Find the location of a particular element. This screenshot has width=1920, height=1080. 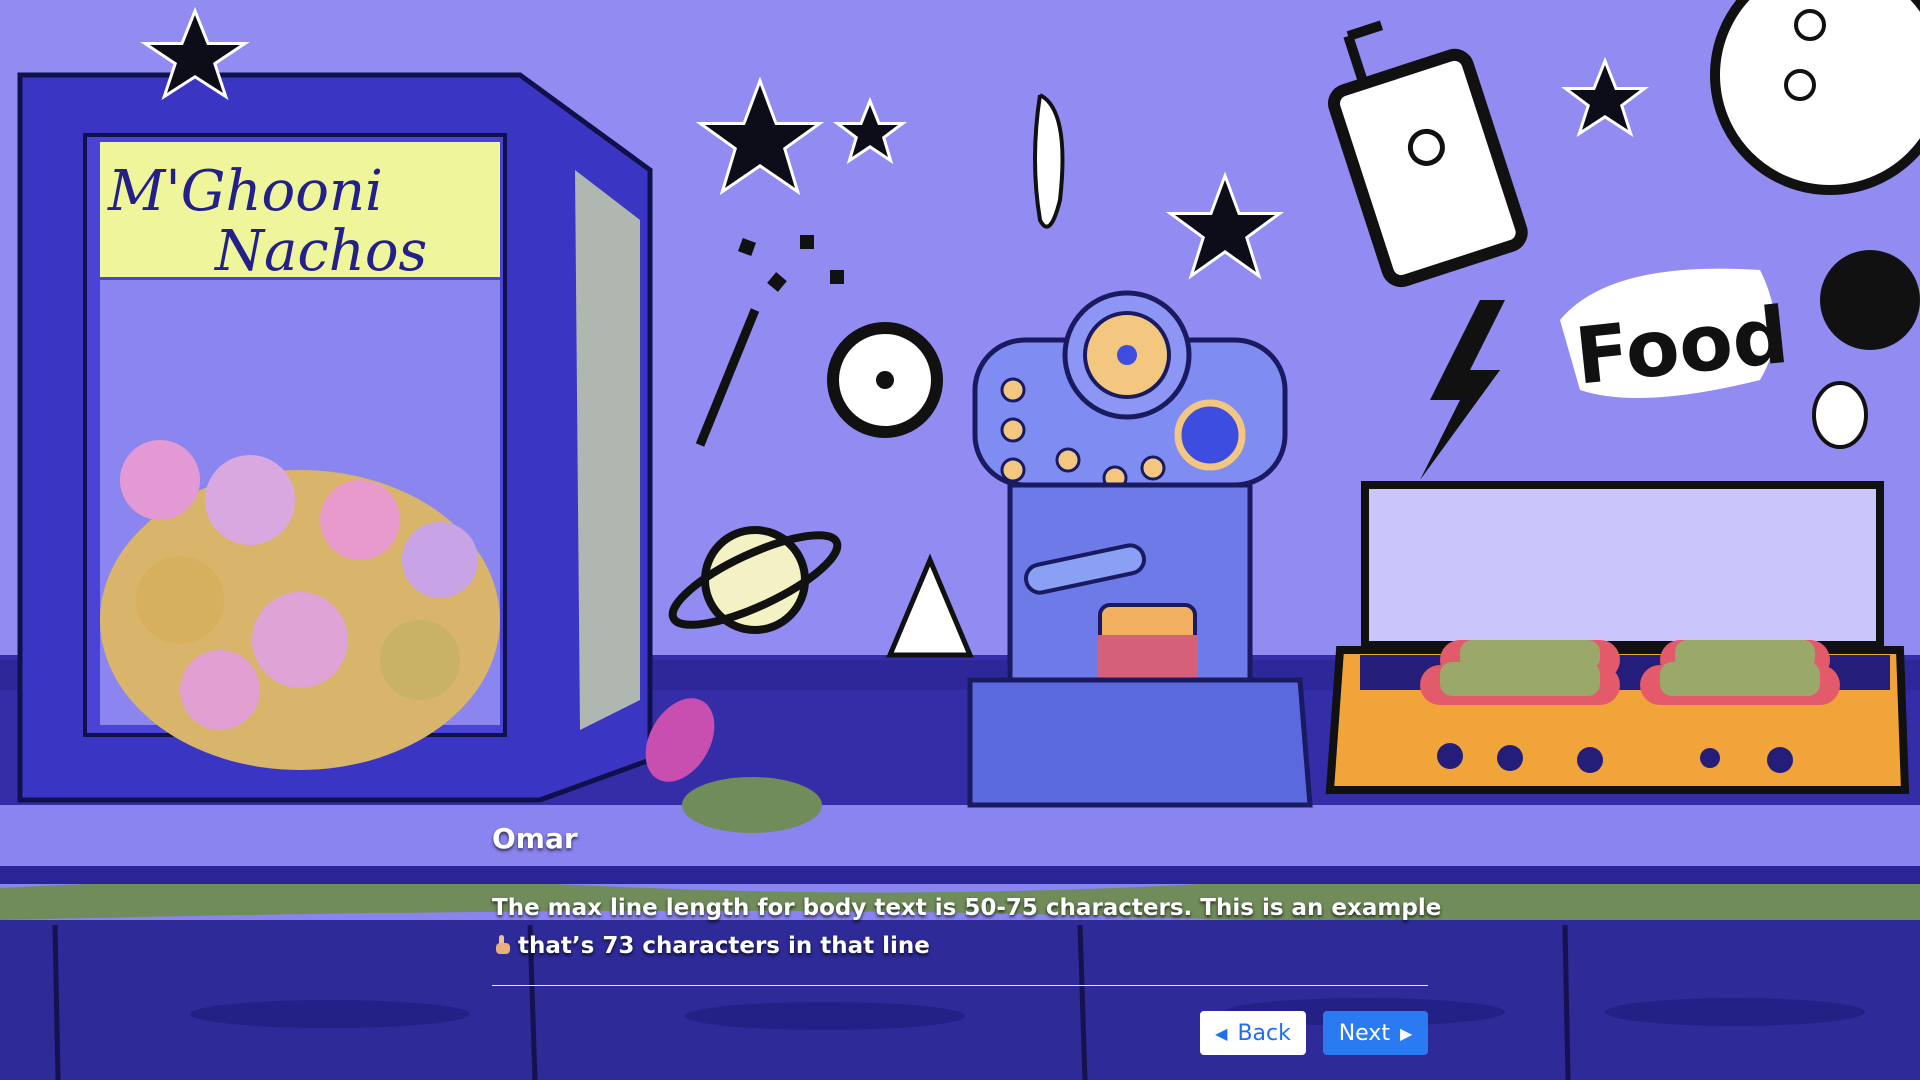

back-button-label: Back is located at coordinates (1264, 1033).